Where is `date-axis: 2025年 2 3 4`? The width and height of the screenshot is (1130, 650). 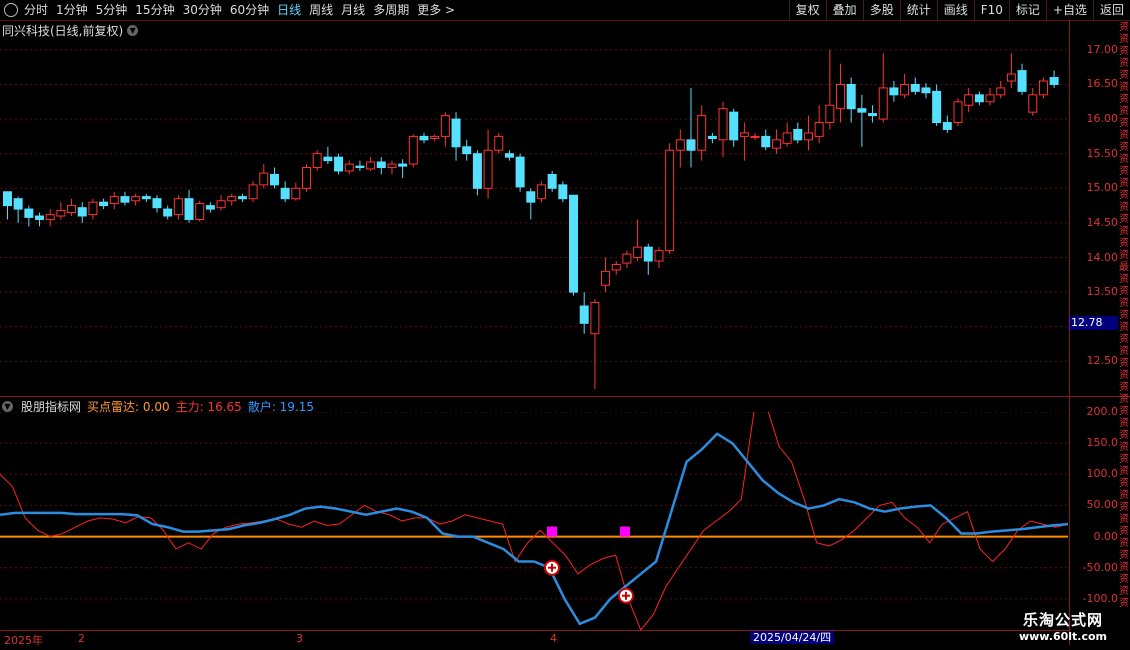
date-axis: 2025年 2 3 4 is located at coordinates (535, 638).